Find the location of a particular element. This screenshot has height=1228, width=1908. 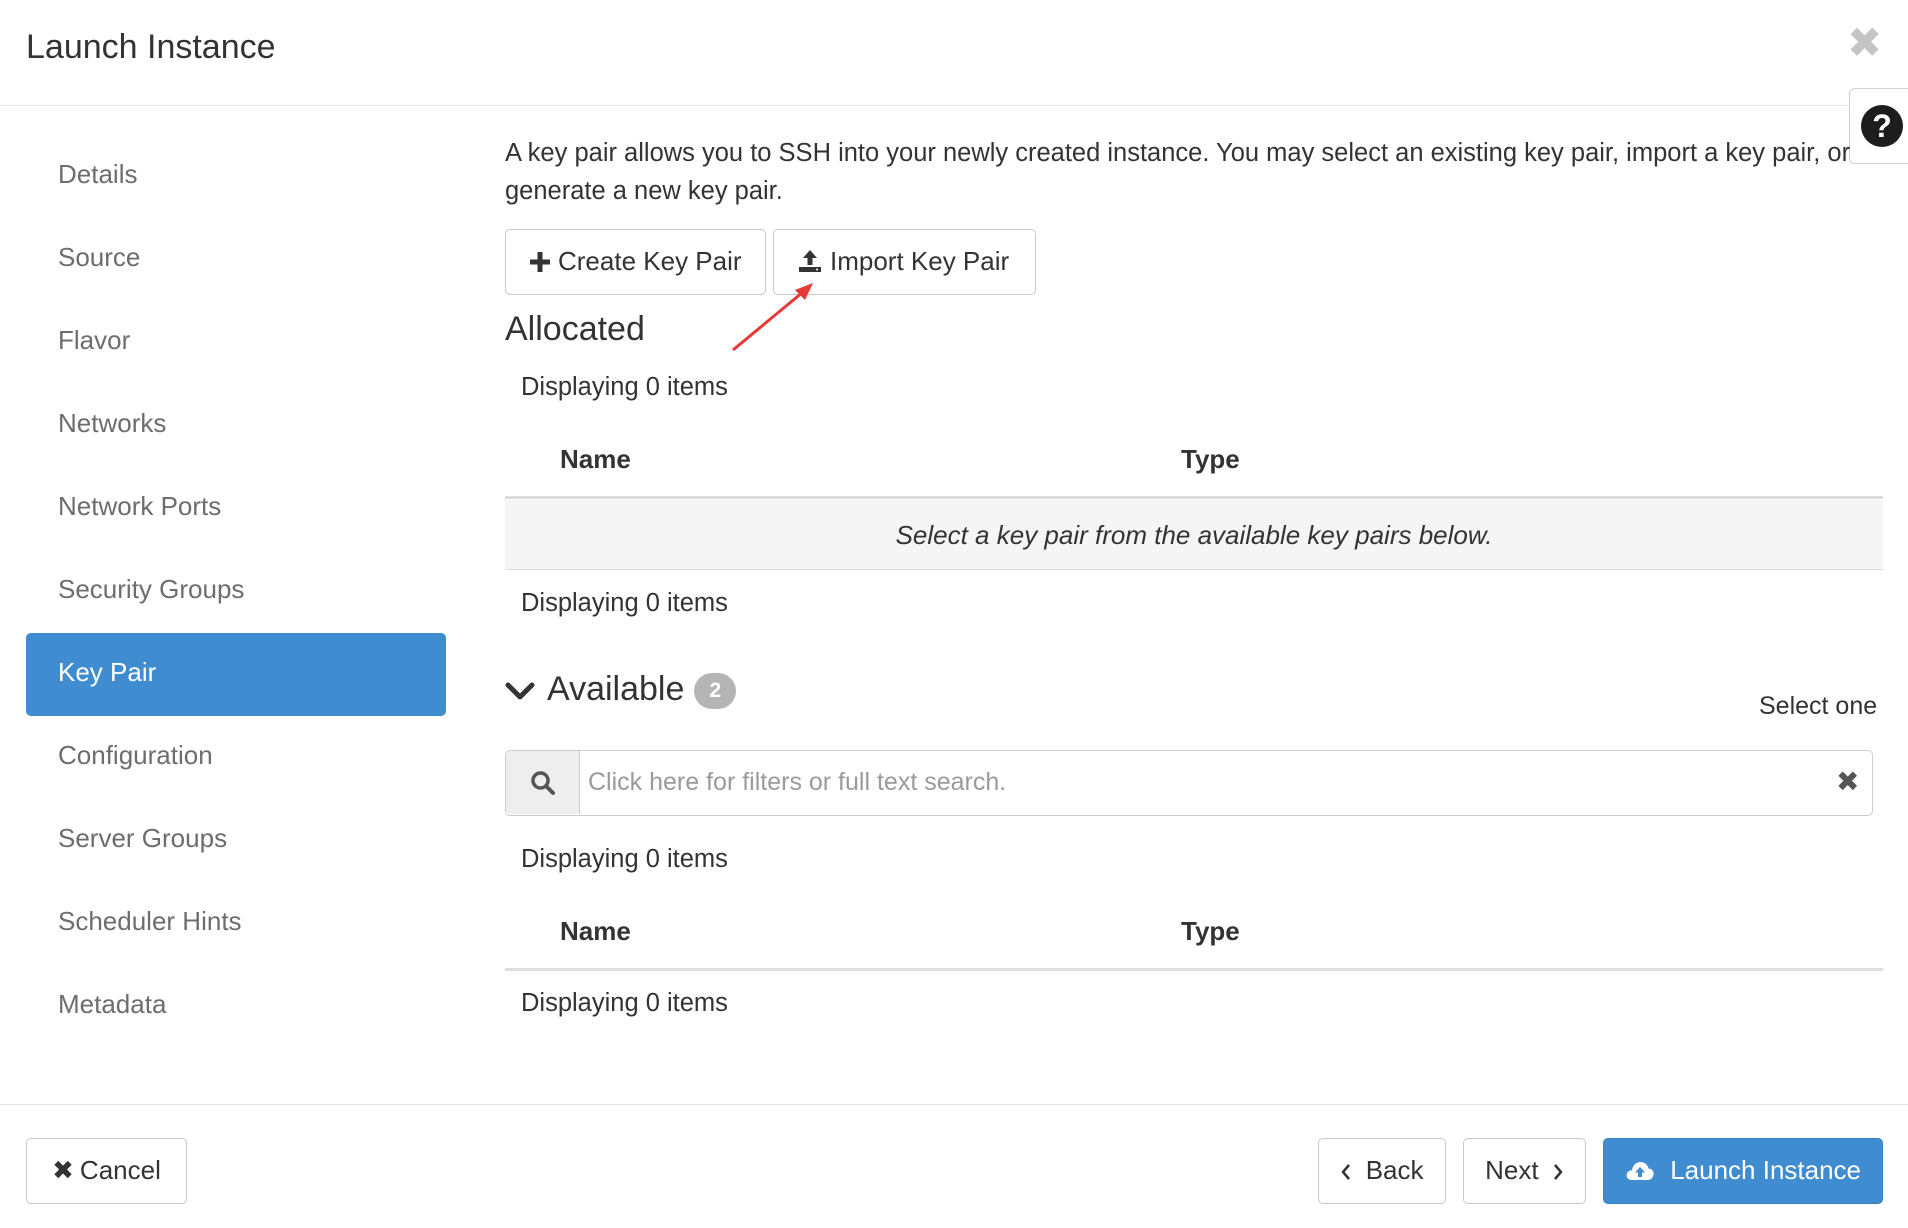

available-column-name: Name is located at coordinates (595, 931).